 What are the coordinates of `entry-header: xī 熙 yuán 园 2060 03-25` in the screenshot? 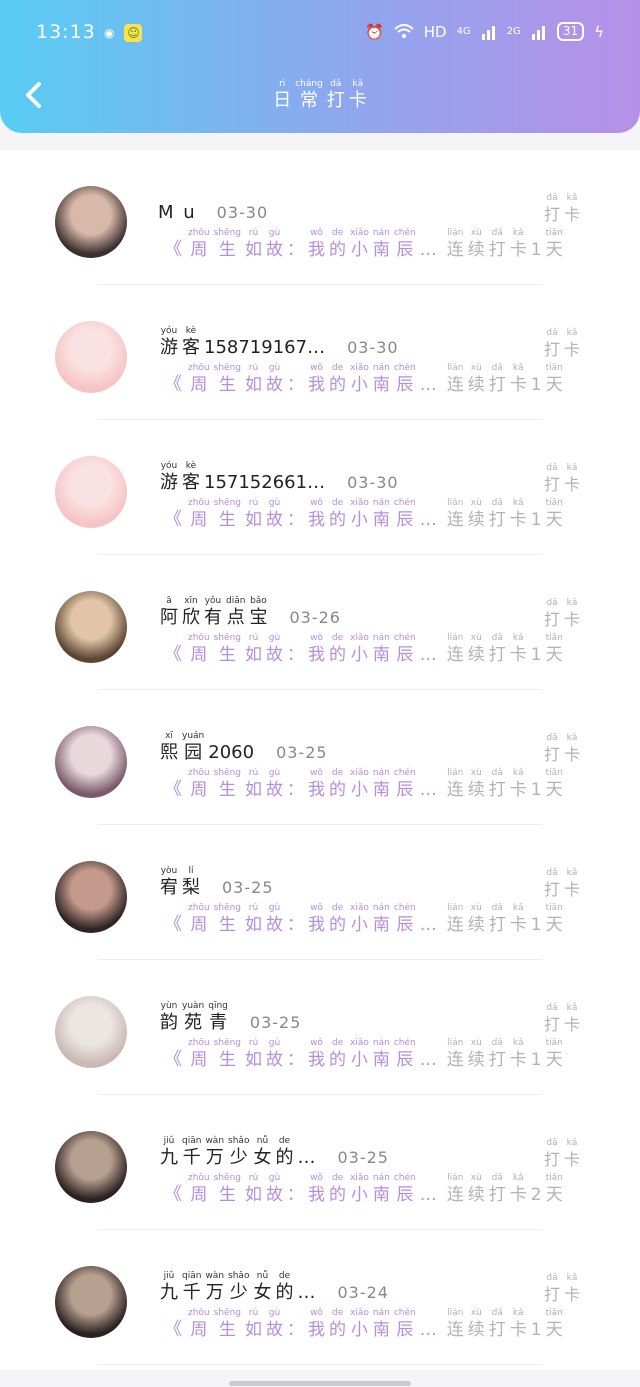 It's located at (243, 747).